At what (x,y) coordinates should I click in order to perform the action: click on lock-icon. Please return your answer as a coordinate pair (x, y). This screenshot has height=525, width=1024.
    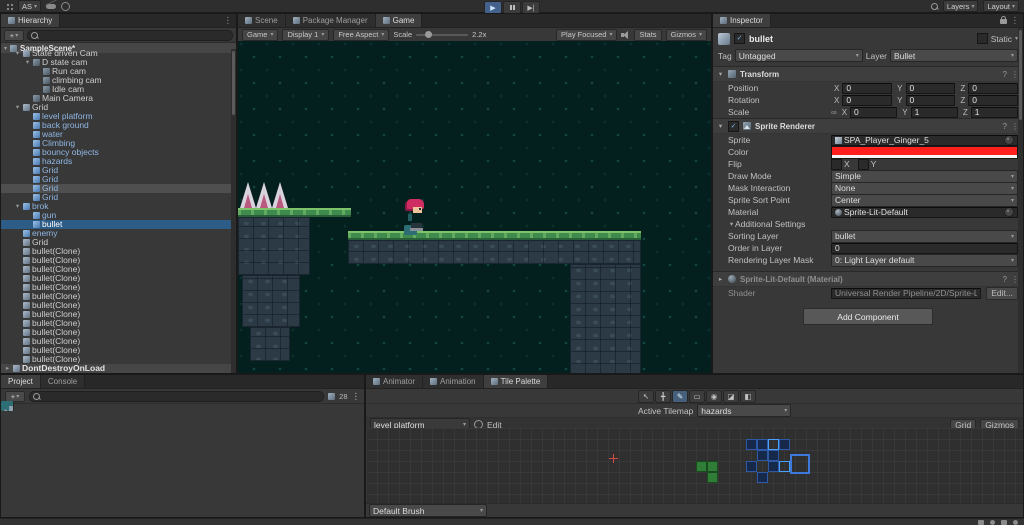
    Looking at the image, I should click on (1003, 20).